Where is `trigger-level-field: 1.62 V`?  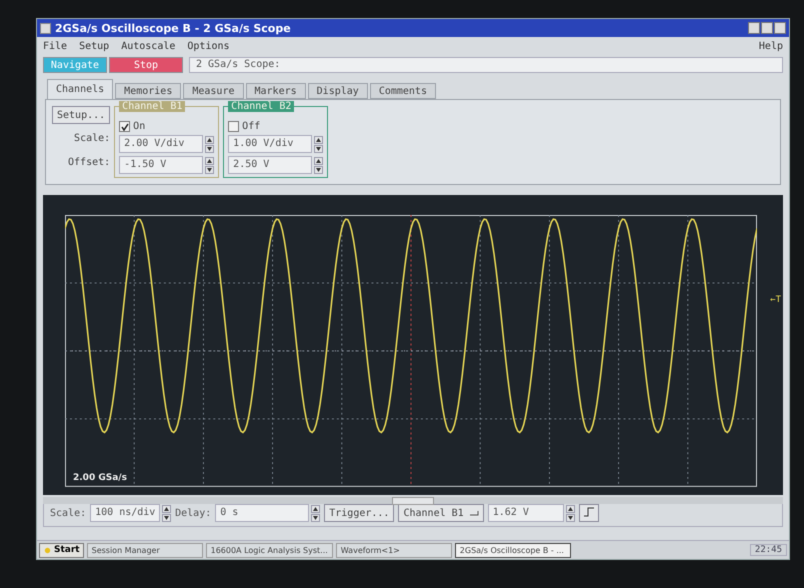 trigger-level-field: 1.62 V is located at coordinates (526, 513).